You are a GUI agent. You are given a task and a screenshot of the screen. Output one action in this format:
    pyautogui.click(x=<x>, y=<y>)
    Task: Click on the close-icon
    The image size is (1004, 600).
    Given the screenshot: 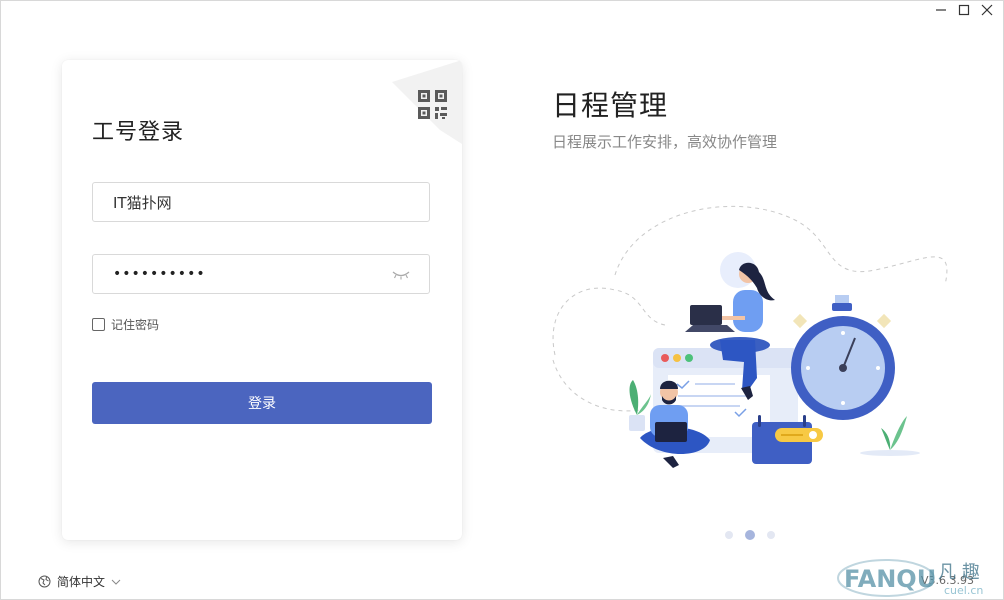 What is the action you would take?
    pyautogui.click(x=987, y=10)
    